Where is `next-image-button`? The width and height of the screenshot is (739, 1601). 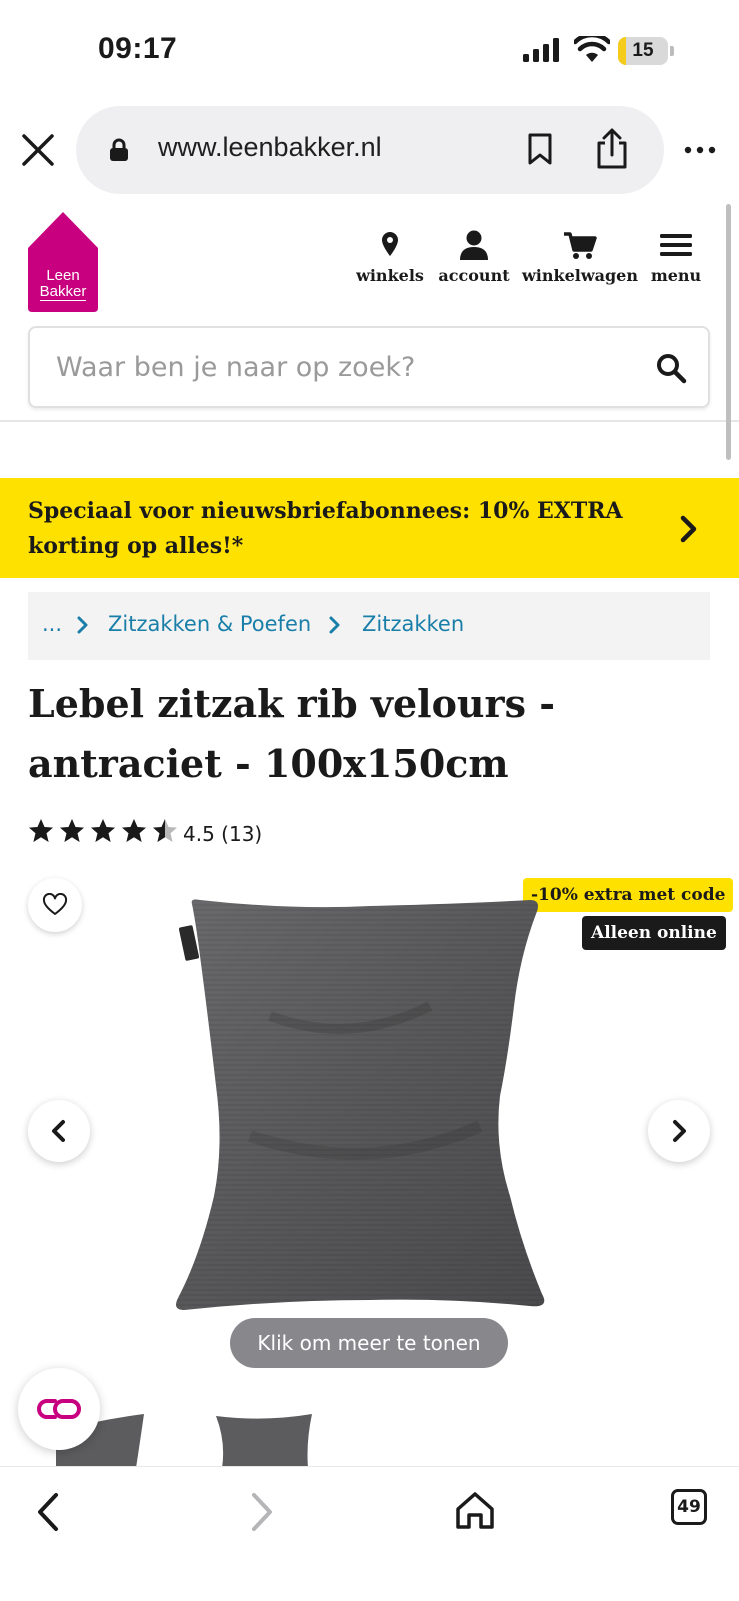
next-image-button is located at coordinates (679, 1131).